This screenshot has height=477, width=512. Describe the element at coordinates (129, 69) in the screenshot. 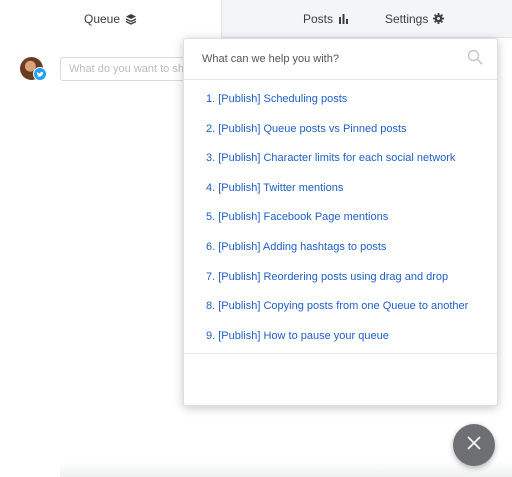

I see `composer-placeholder: What do you want to share?` at that location.